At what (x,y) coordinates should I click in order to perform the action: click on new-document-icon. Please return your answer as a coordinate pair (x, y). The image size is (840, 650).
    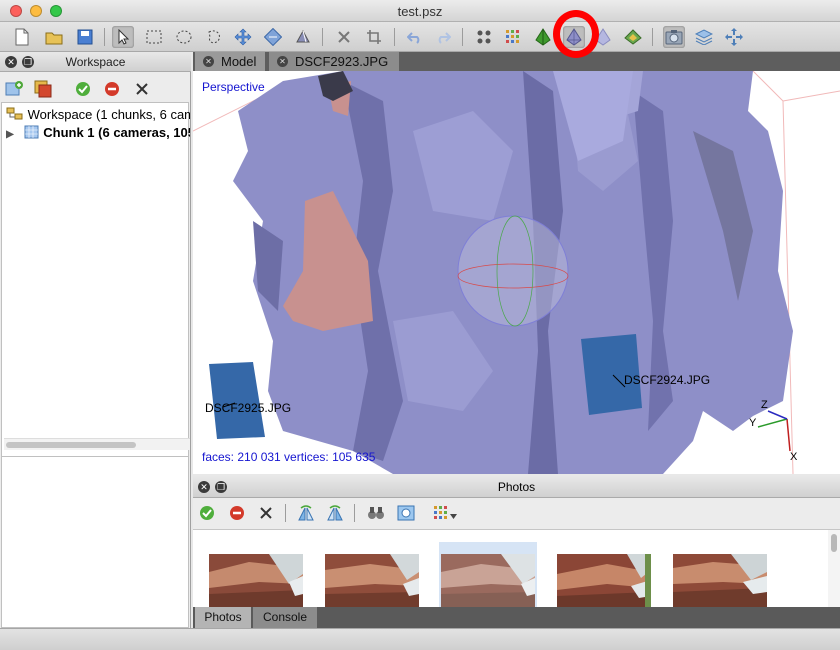
    Looking at the image, I should click on (22, 37).